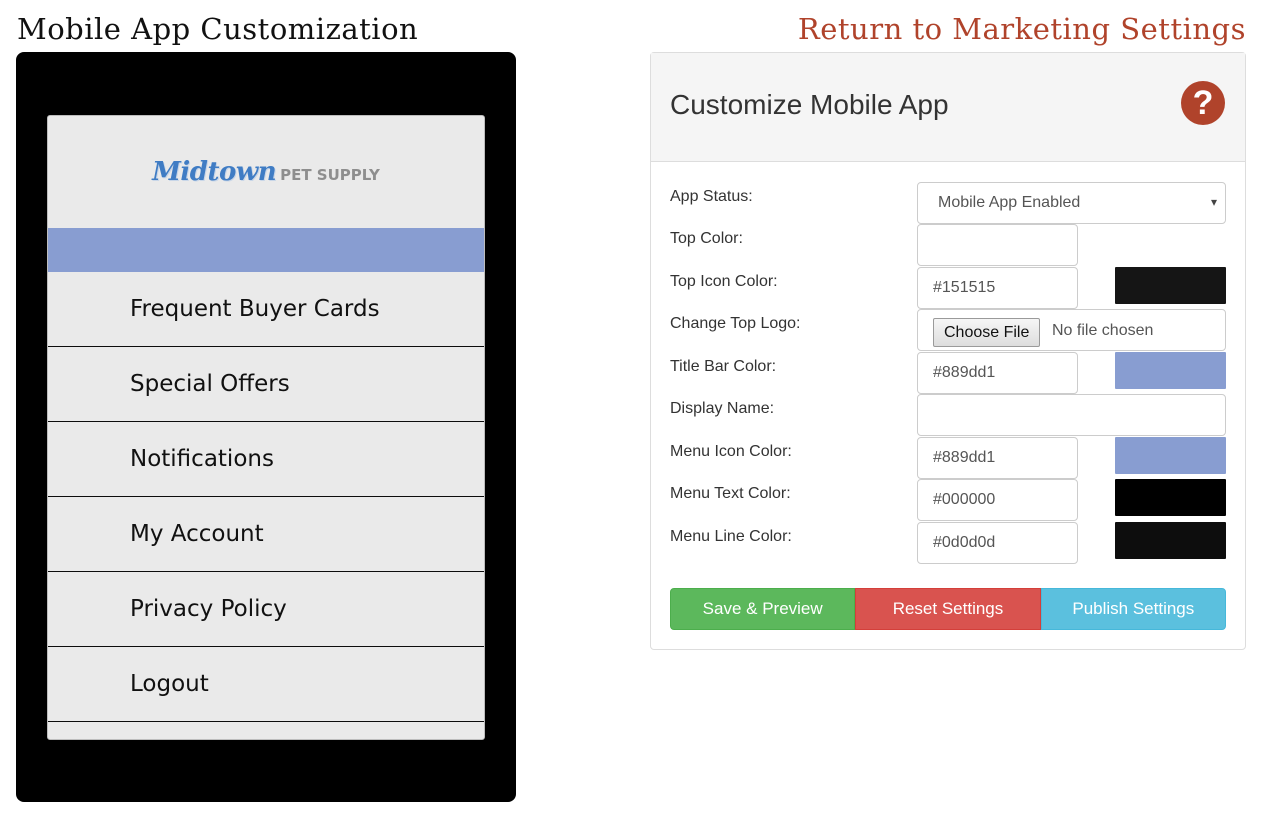 This screenshot has width=1263, height=819. Describe the element at coordinates (1203, 103) in the screenshot. I see `question-circle-icon: ?` at that location.